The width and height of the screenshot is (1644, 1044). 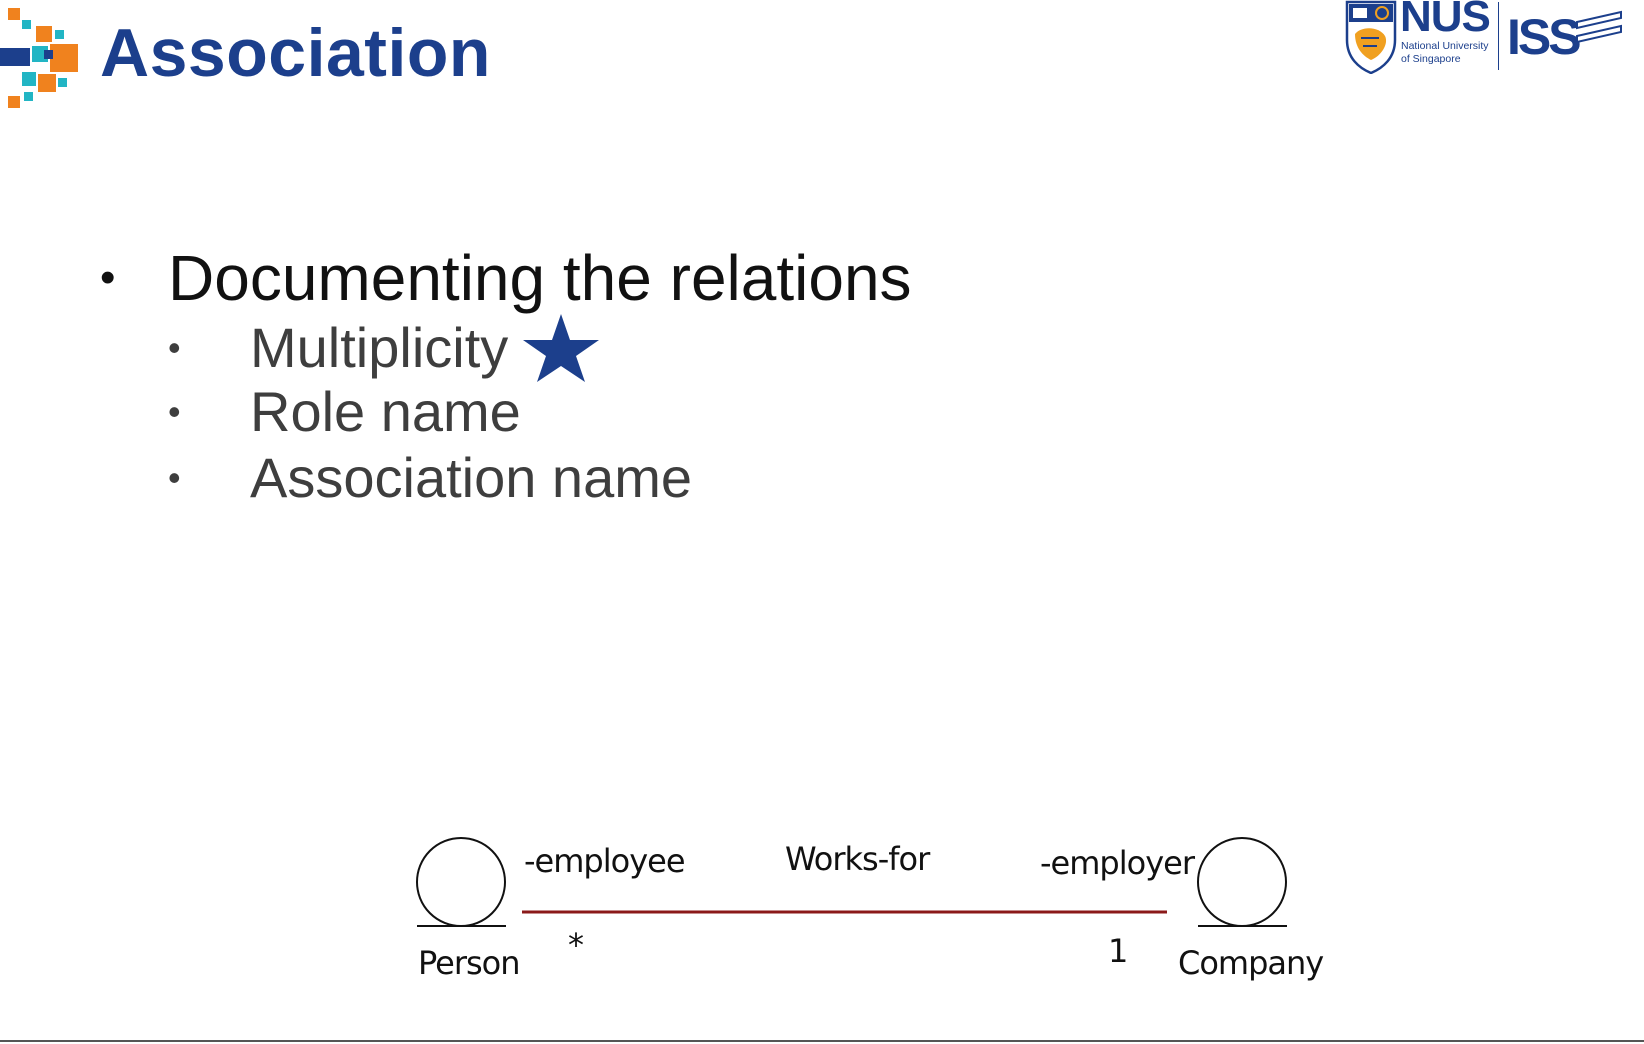 I want to click on left-role-label: -employee, so click(x=604, y=861).